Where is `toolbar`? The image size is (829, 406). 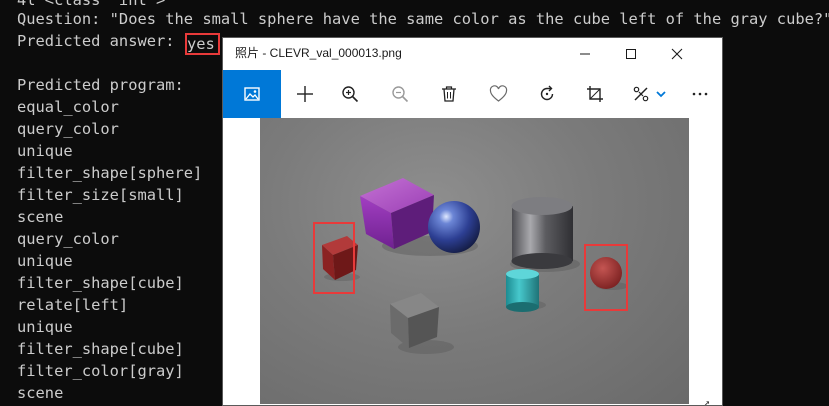
toolbar is located at coordinates (472, 94).